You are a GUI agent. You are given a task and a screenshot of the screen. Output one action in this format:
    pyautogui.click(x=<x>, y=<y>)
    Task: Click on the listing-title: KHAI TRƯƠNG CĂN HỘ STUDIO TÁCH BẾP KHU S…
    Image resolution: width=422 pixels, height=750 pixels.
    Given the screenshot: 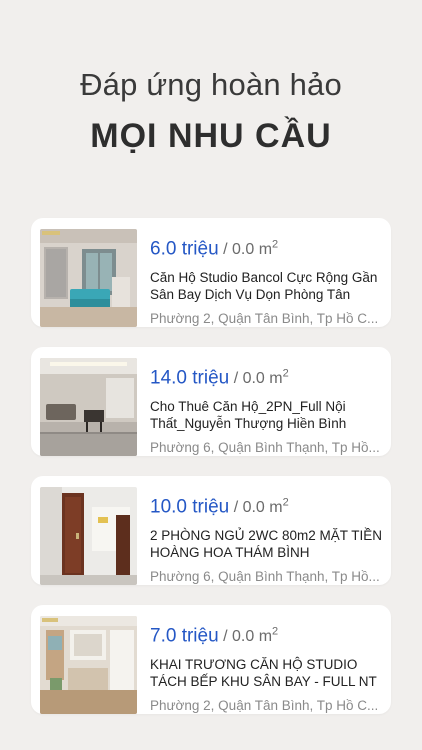 What is the action you would take?
    pyautogui.click(x=263, y=673)
    